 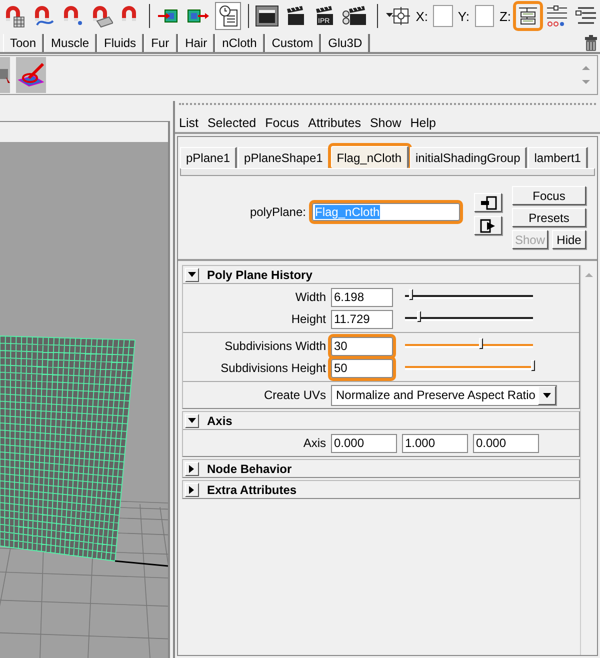 What do you see at coordinates (219, 421) in the screenshot?
I see `section-title: Axis` at bounding box center [219, 421].